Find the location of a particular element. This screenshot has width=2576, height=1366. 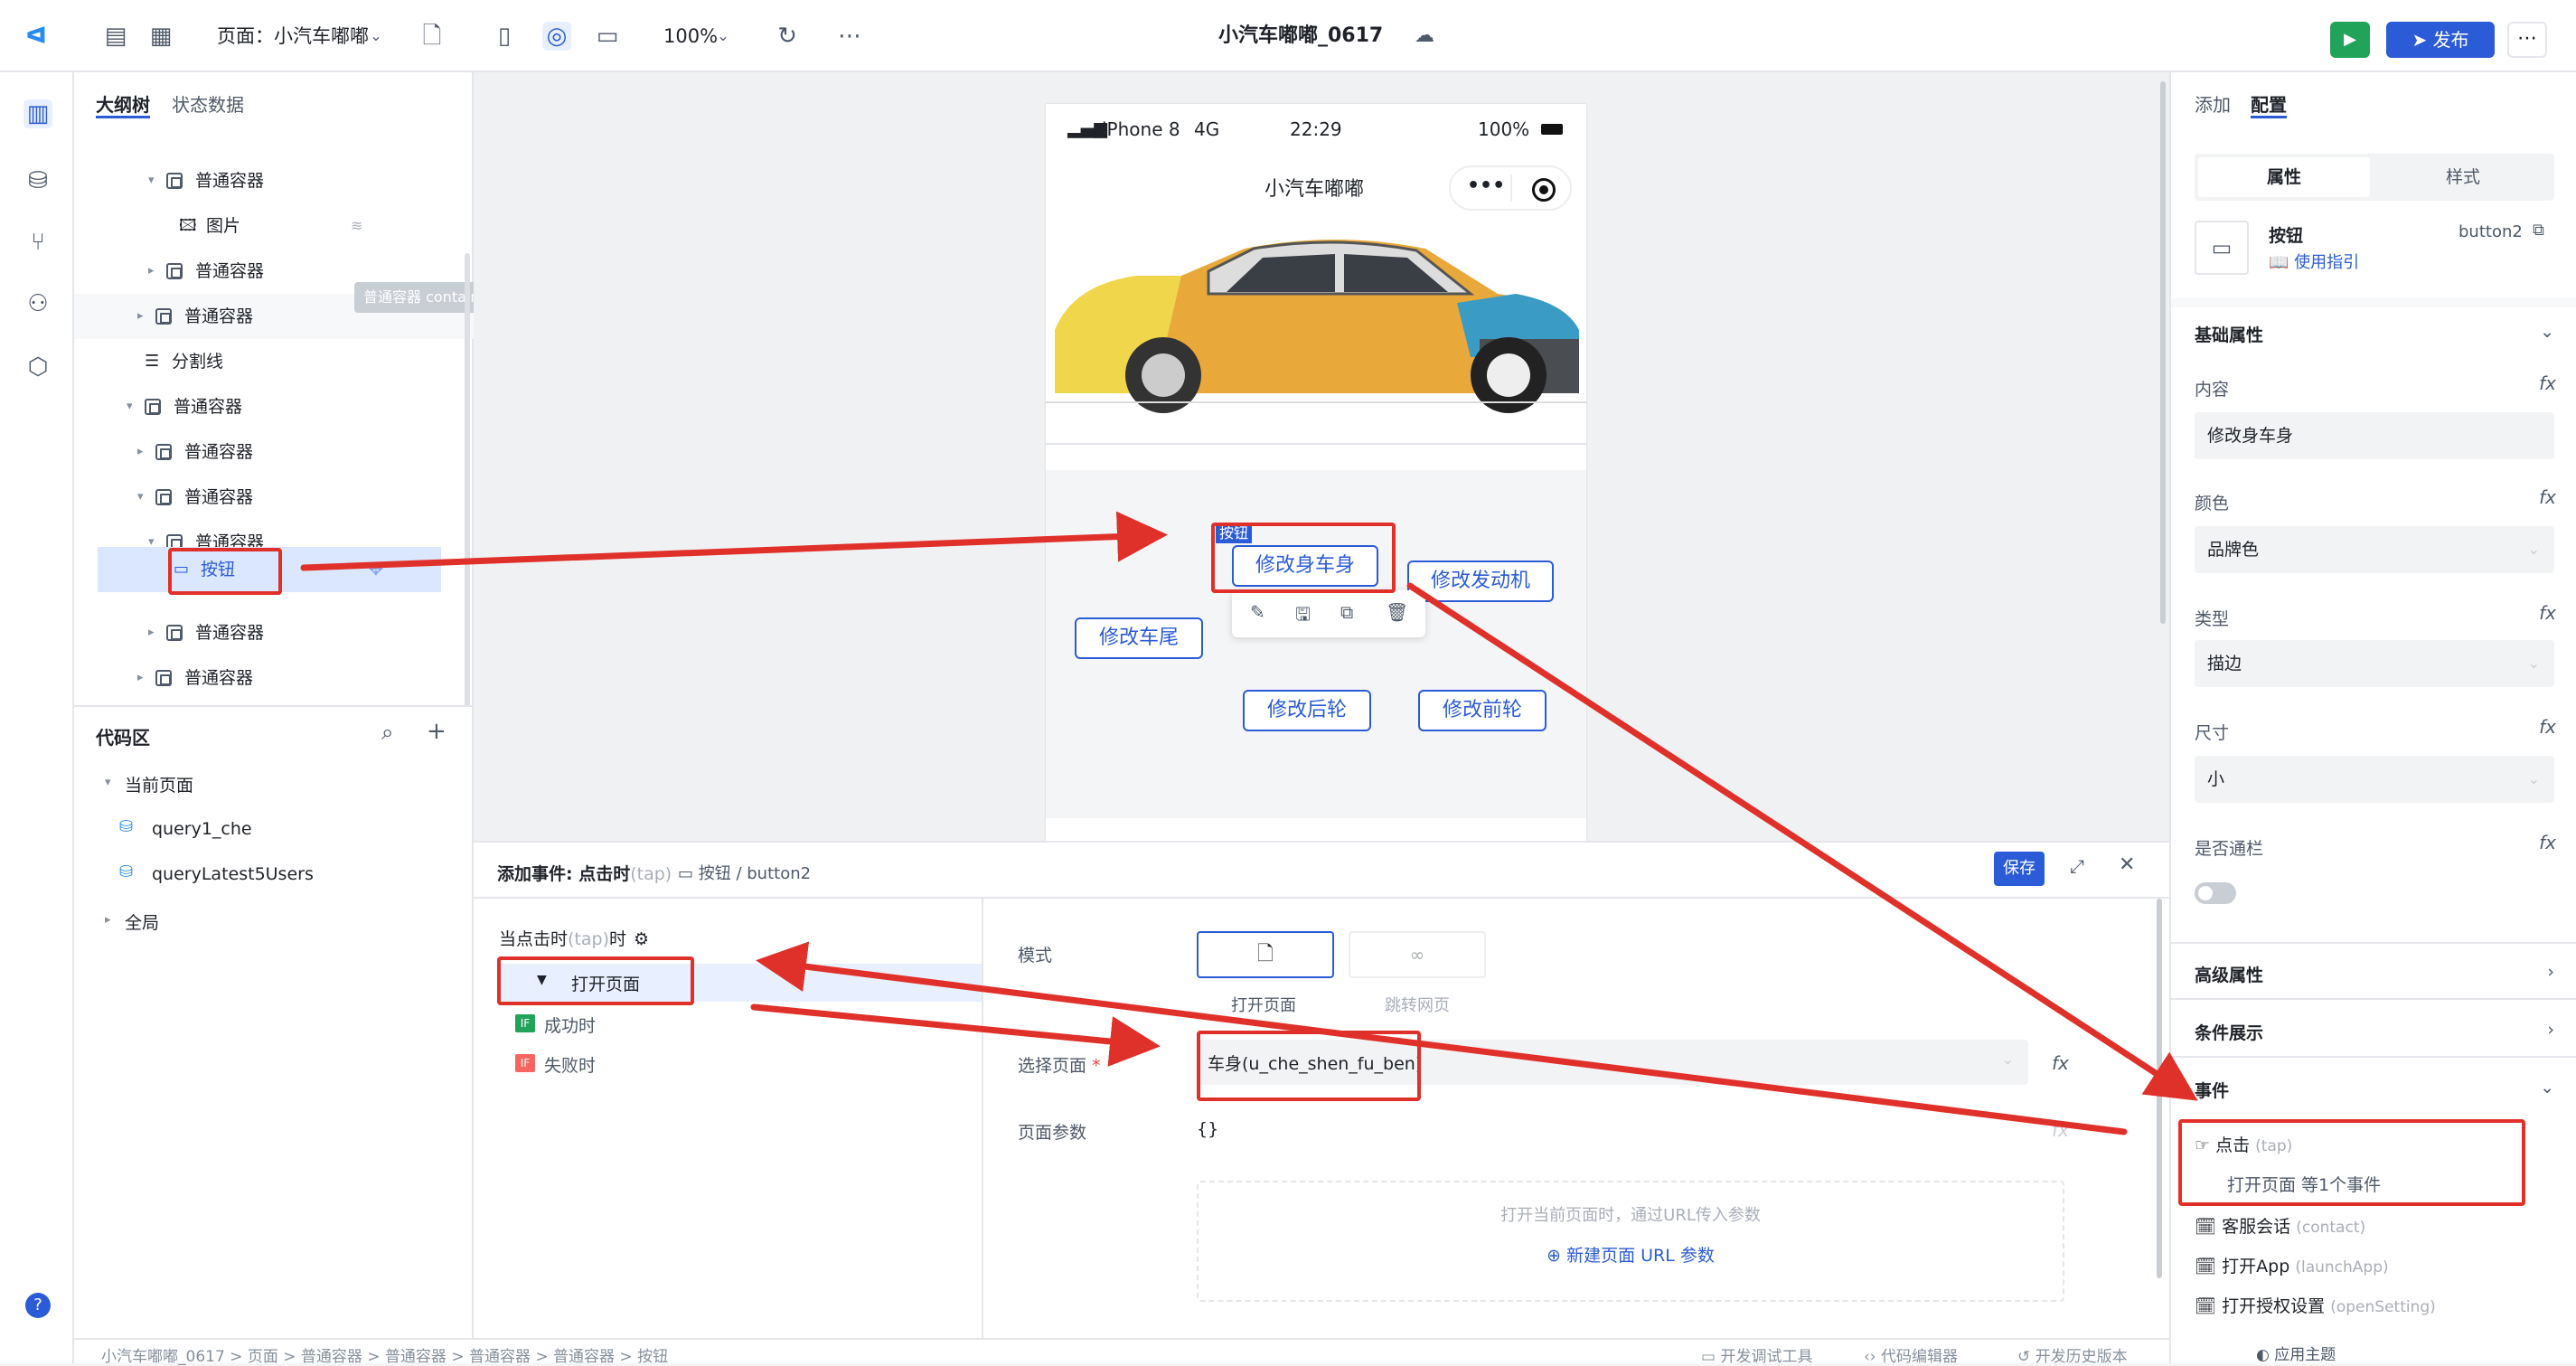

copy-icon: ⧉ is located at coordinates (1346, 612).